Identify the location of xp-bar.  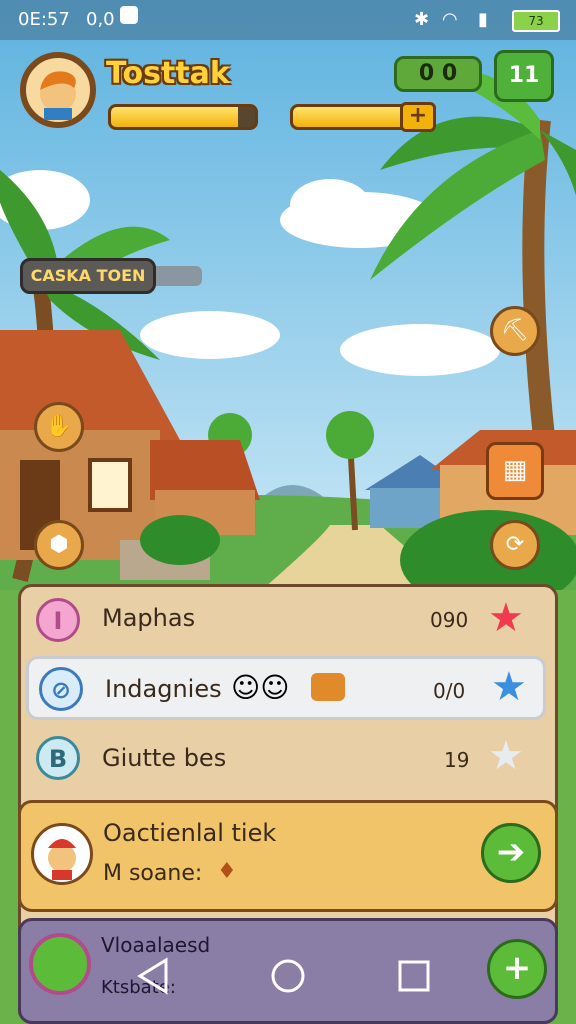
(183, 117).